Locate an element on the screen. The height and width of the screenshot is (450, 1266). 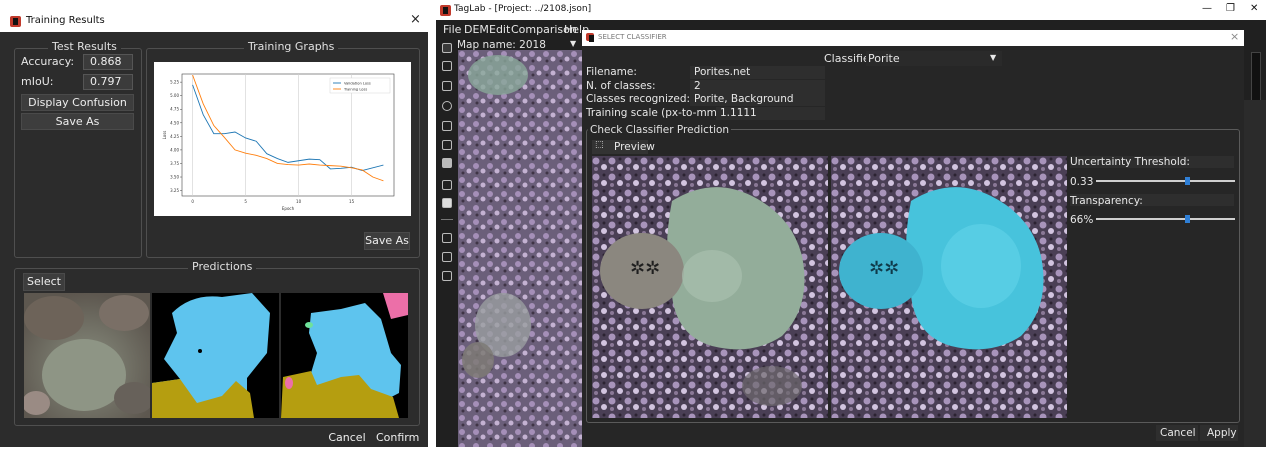
preview-button: ⬚ Preview is located at coordinates (623, 147).